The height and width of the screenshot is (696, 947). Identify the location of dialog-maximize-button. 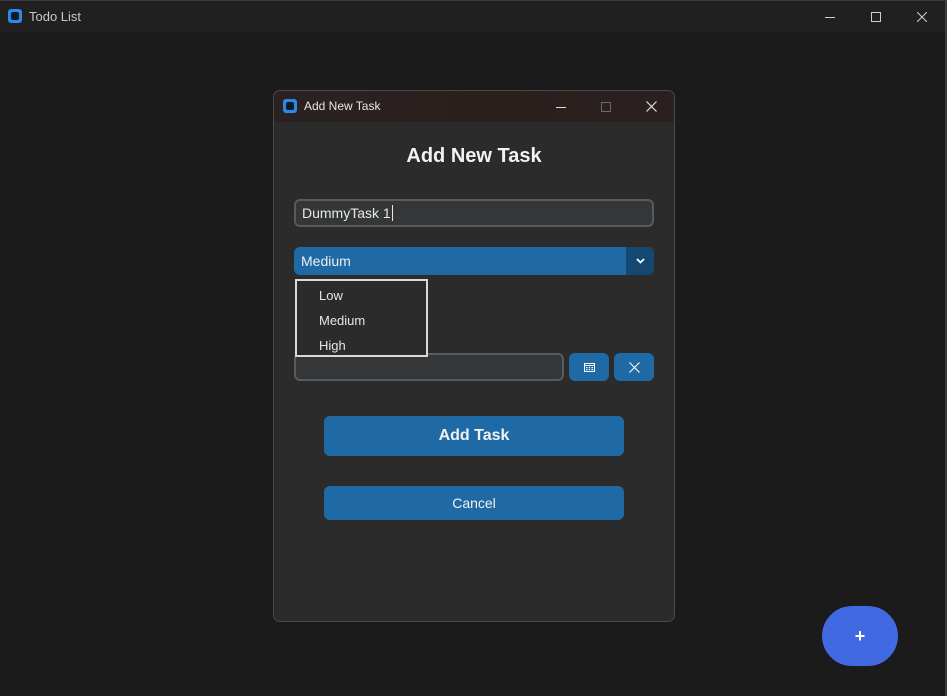
(606, 106).